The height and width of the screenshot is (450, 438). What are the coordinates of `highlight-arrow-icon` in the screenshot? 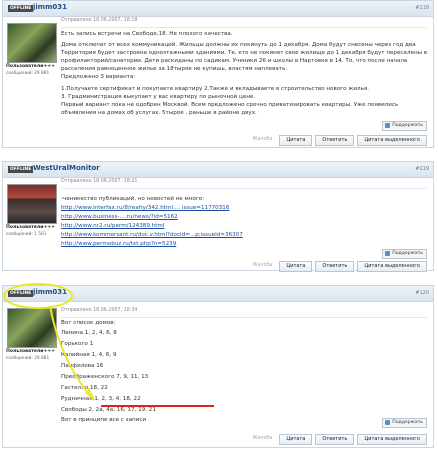 It's located at (72, 353).